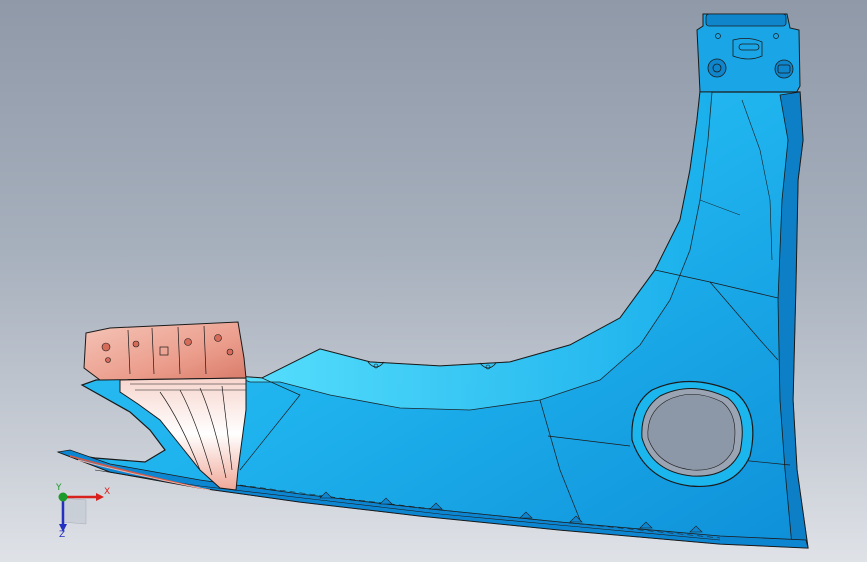 This screenshot has height=562, width=867. Describe the element at coordinates (717, 68) in the screenshot. I see `tab-hole-left` at that location.